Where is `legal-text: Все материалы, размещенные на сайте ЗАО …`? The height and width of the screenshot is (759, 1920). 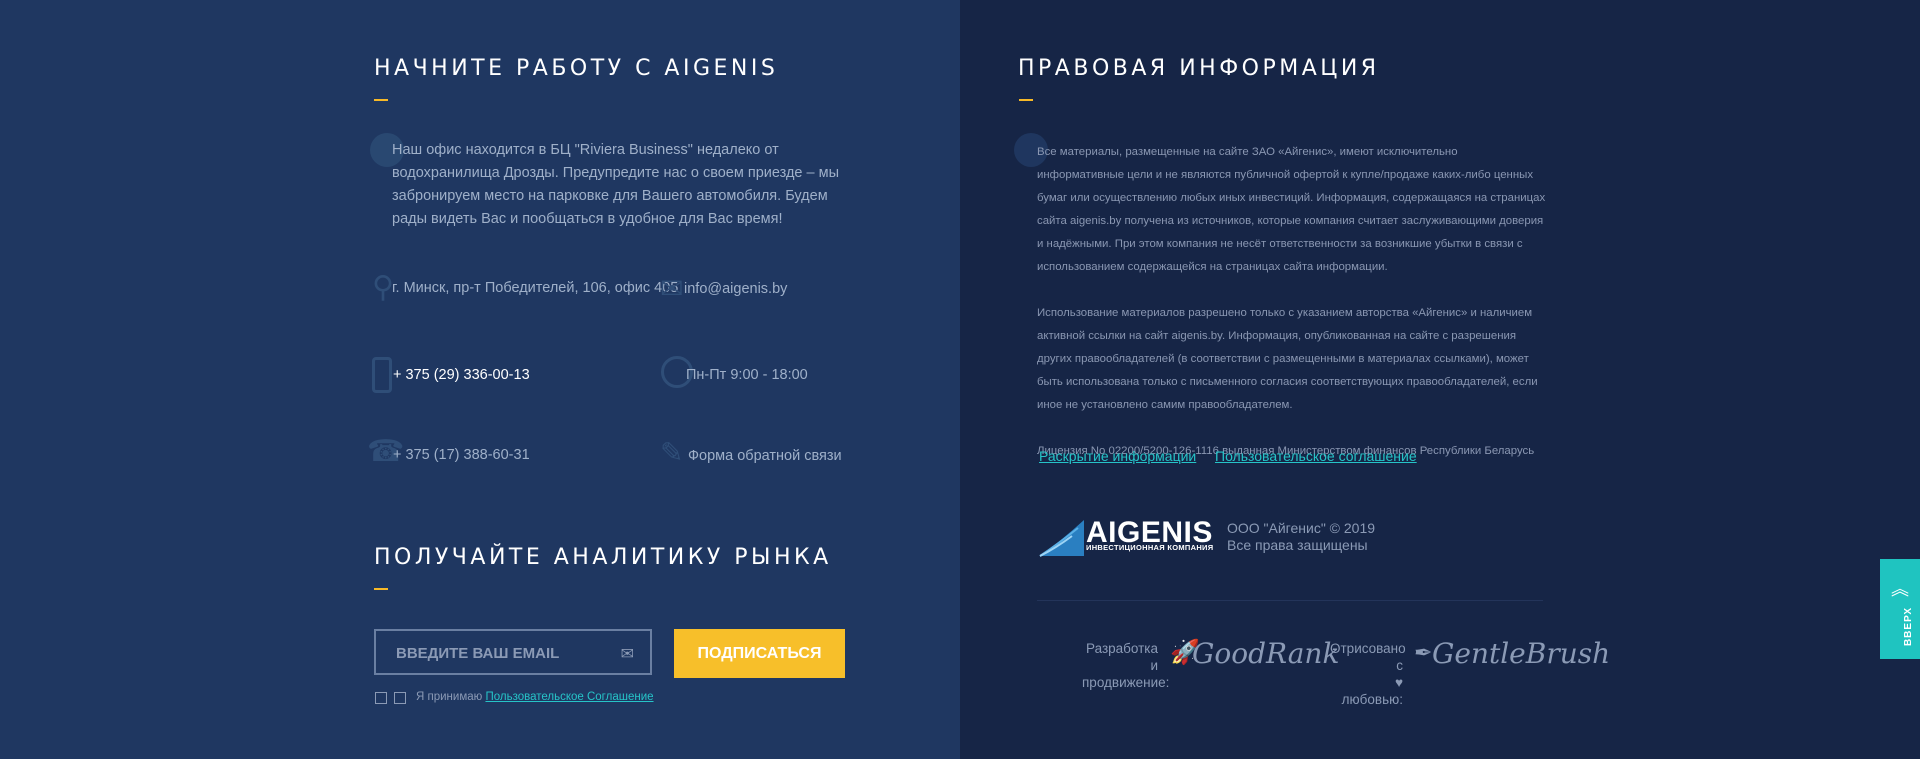 legal-text: Все материалы, размещенные на сайте ЗАО … is located at coordinates (1292, 313).